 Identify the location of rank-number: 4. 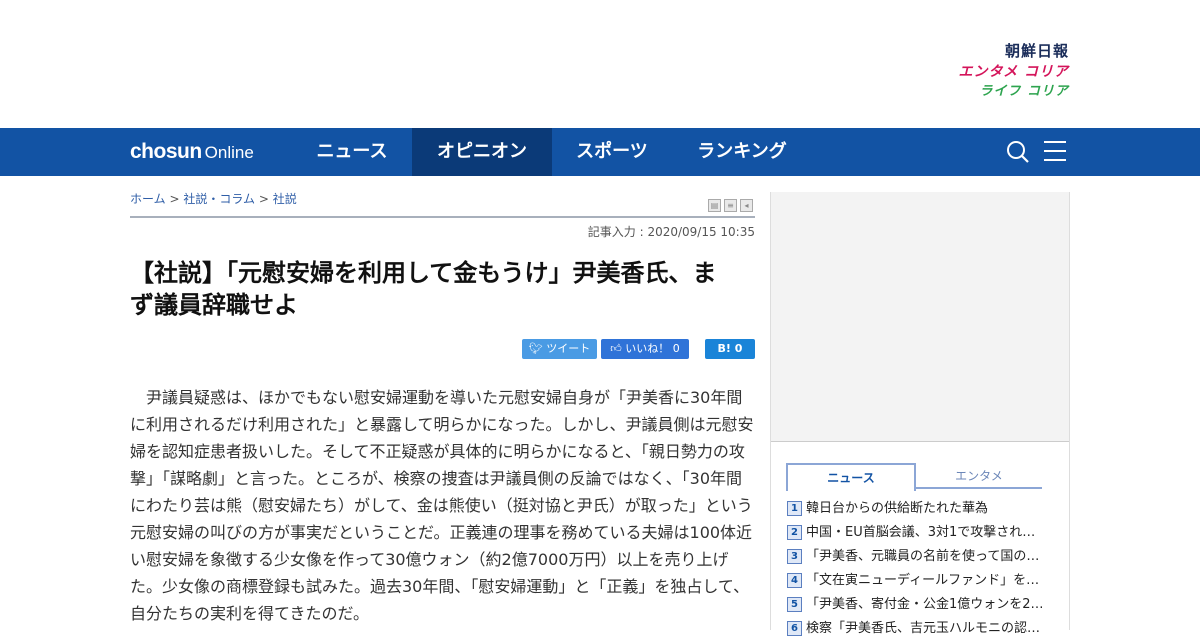
(794, 580).